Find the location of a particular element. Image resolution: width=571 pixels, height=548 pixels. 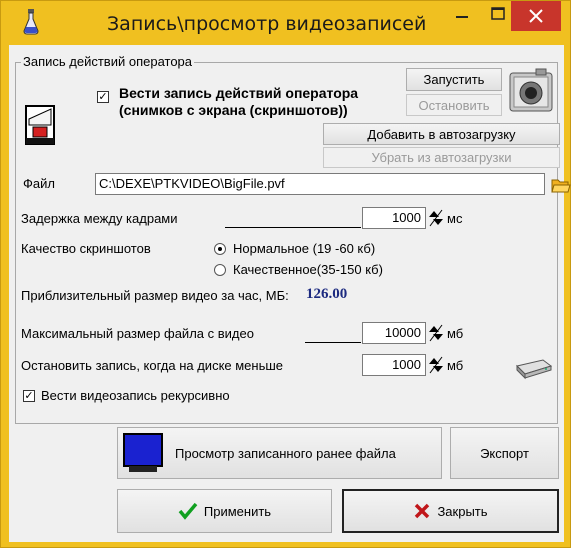

view-recorded-file-button: Просмотр записанного ранее файла is located at coordinates (279, 453).